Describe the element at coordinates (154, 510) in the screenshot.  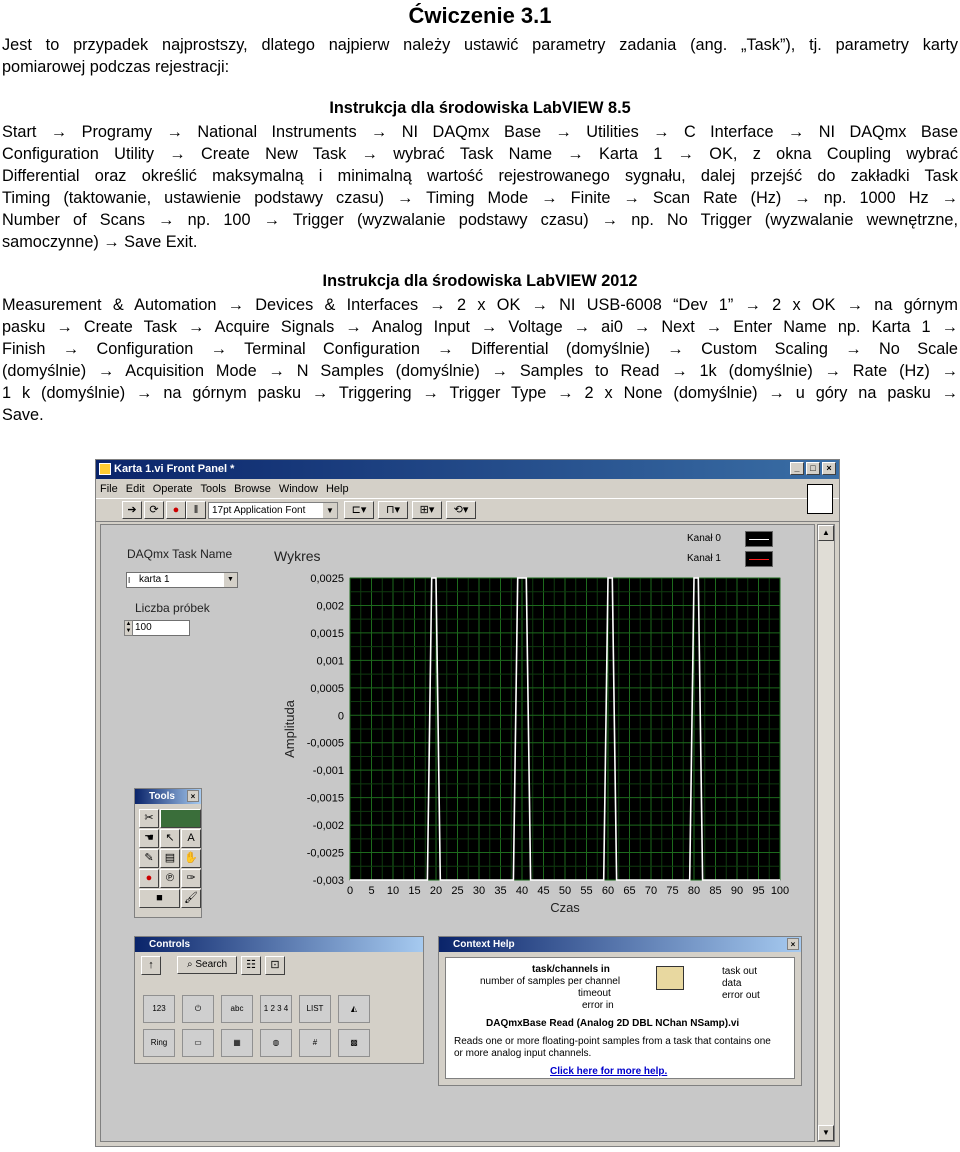
I see `run-continuous-icon: ⟳` at that location.